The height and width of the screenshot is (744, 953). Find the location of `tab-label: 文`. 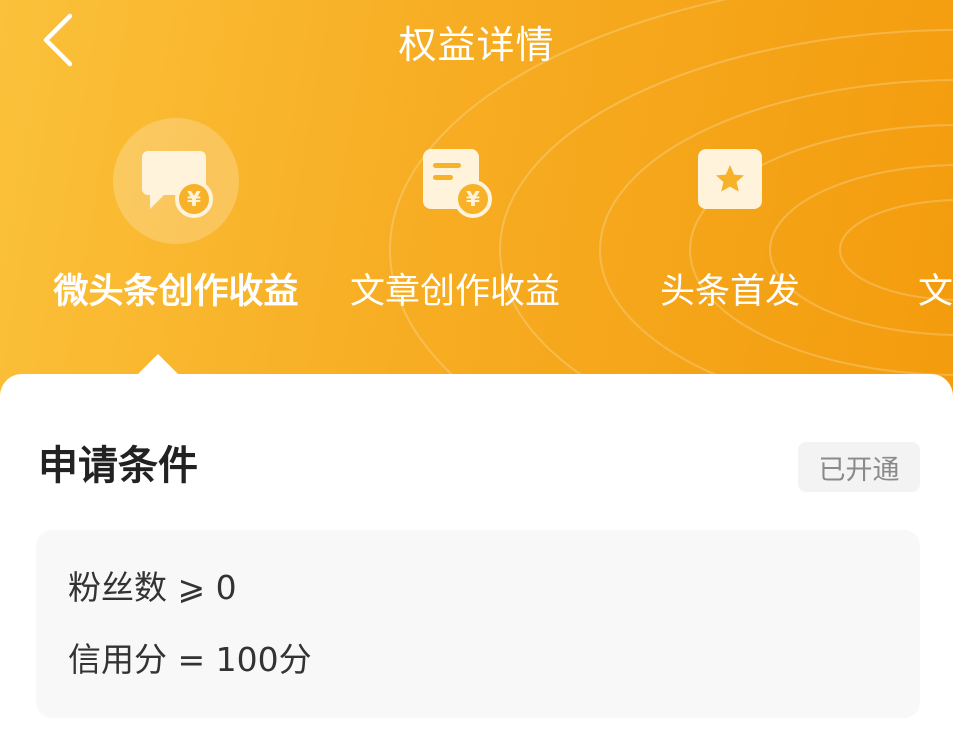

tab-label: 文 is located at coordinates (935, 292).